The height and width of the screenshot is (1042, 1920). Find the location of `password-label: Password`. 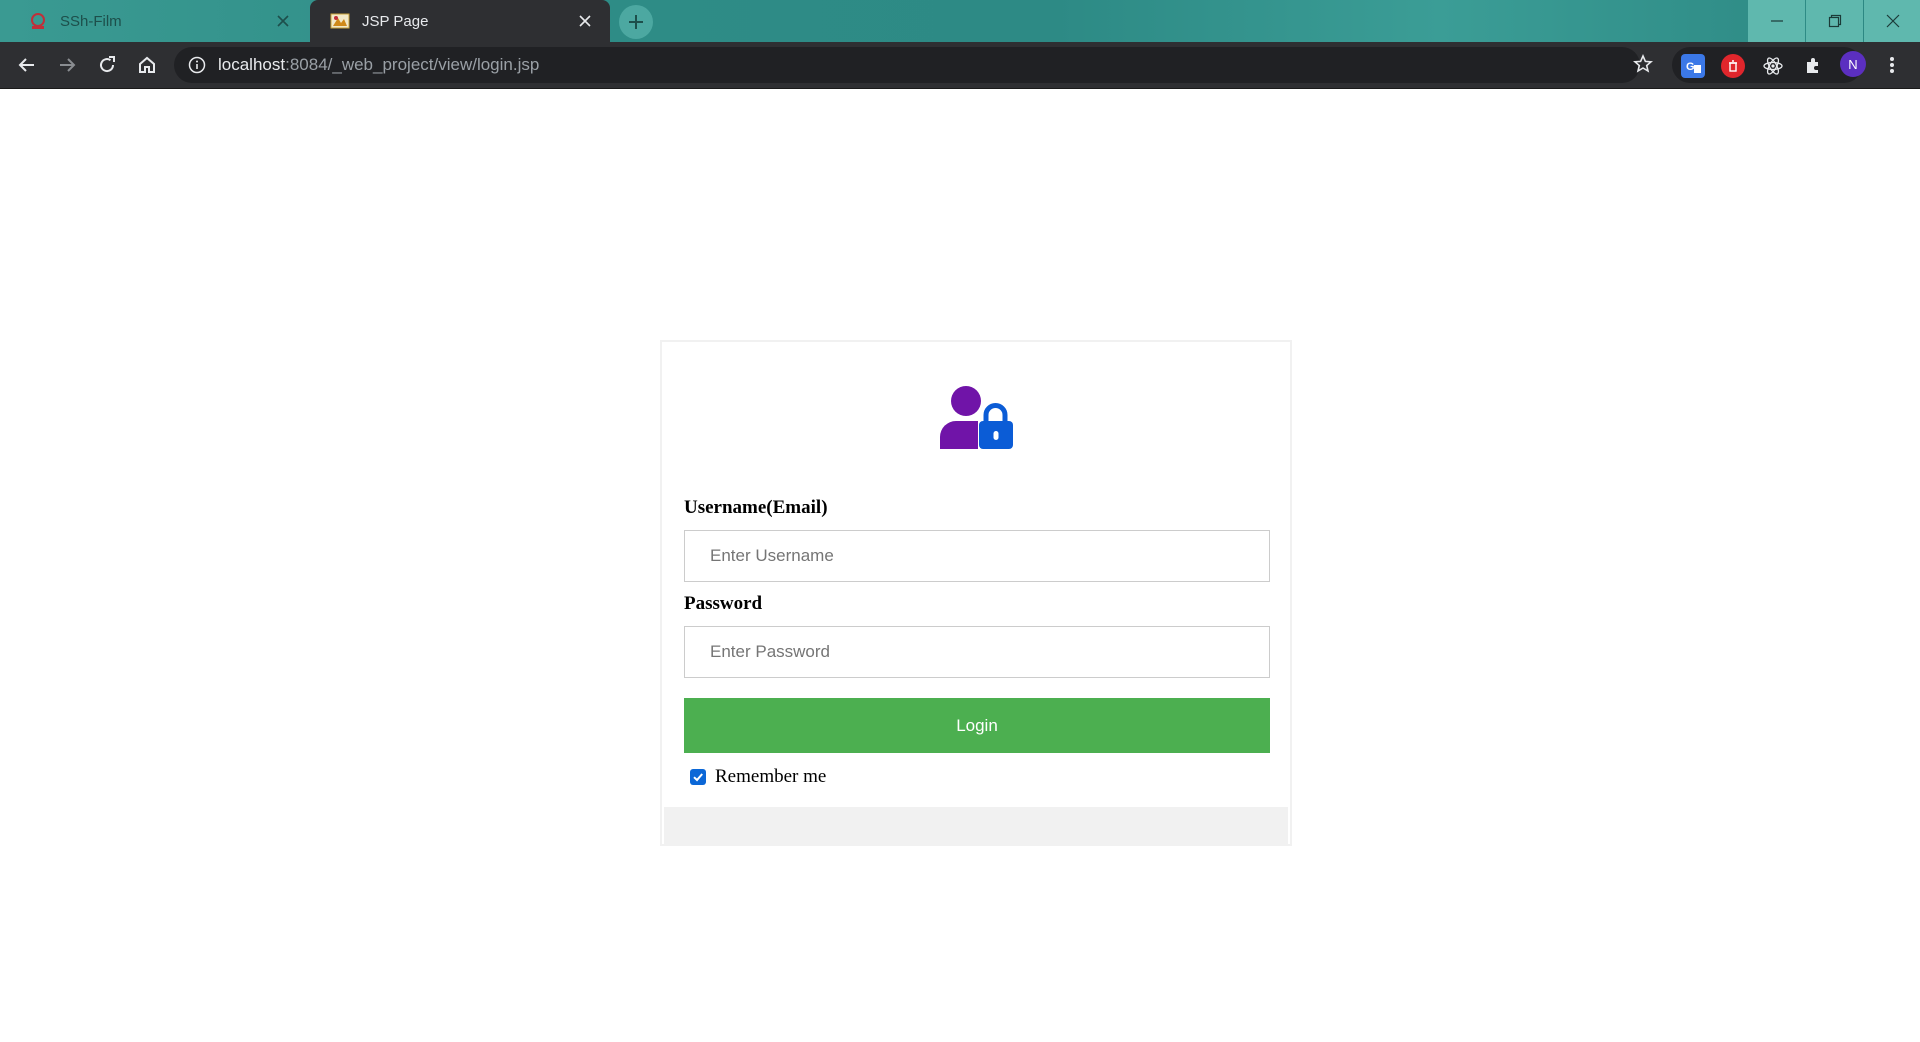

password-label: Password is located at coordinates (723, 603).